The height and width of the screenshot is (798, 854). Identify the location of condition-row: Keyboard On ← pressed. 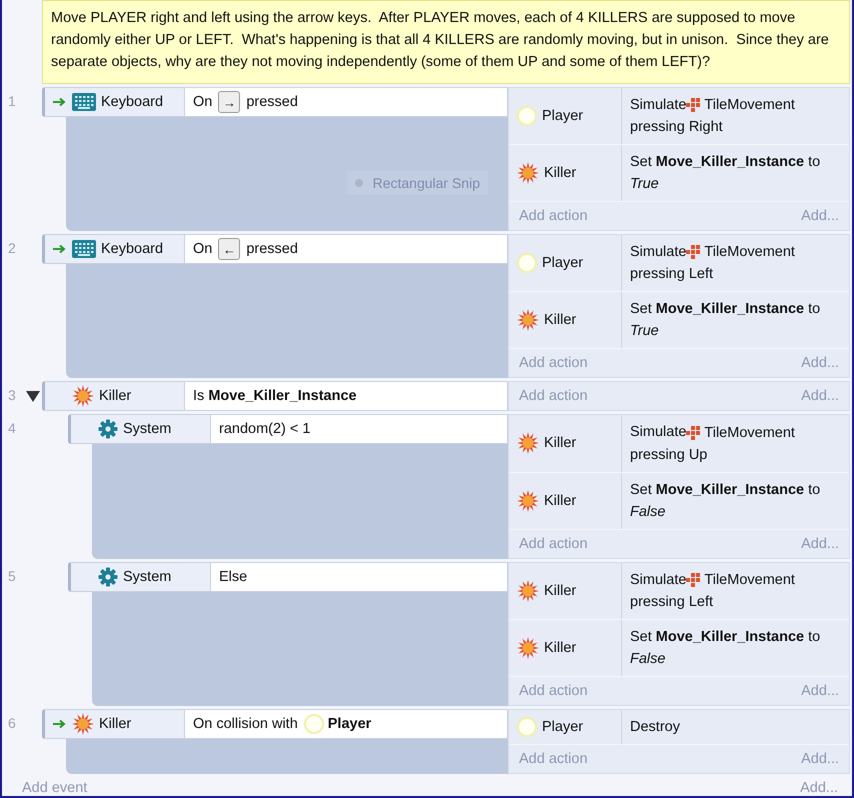
(275, 249).